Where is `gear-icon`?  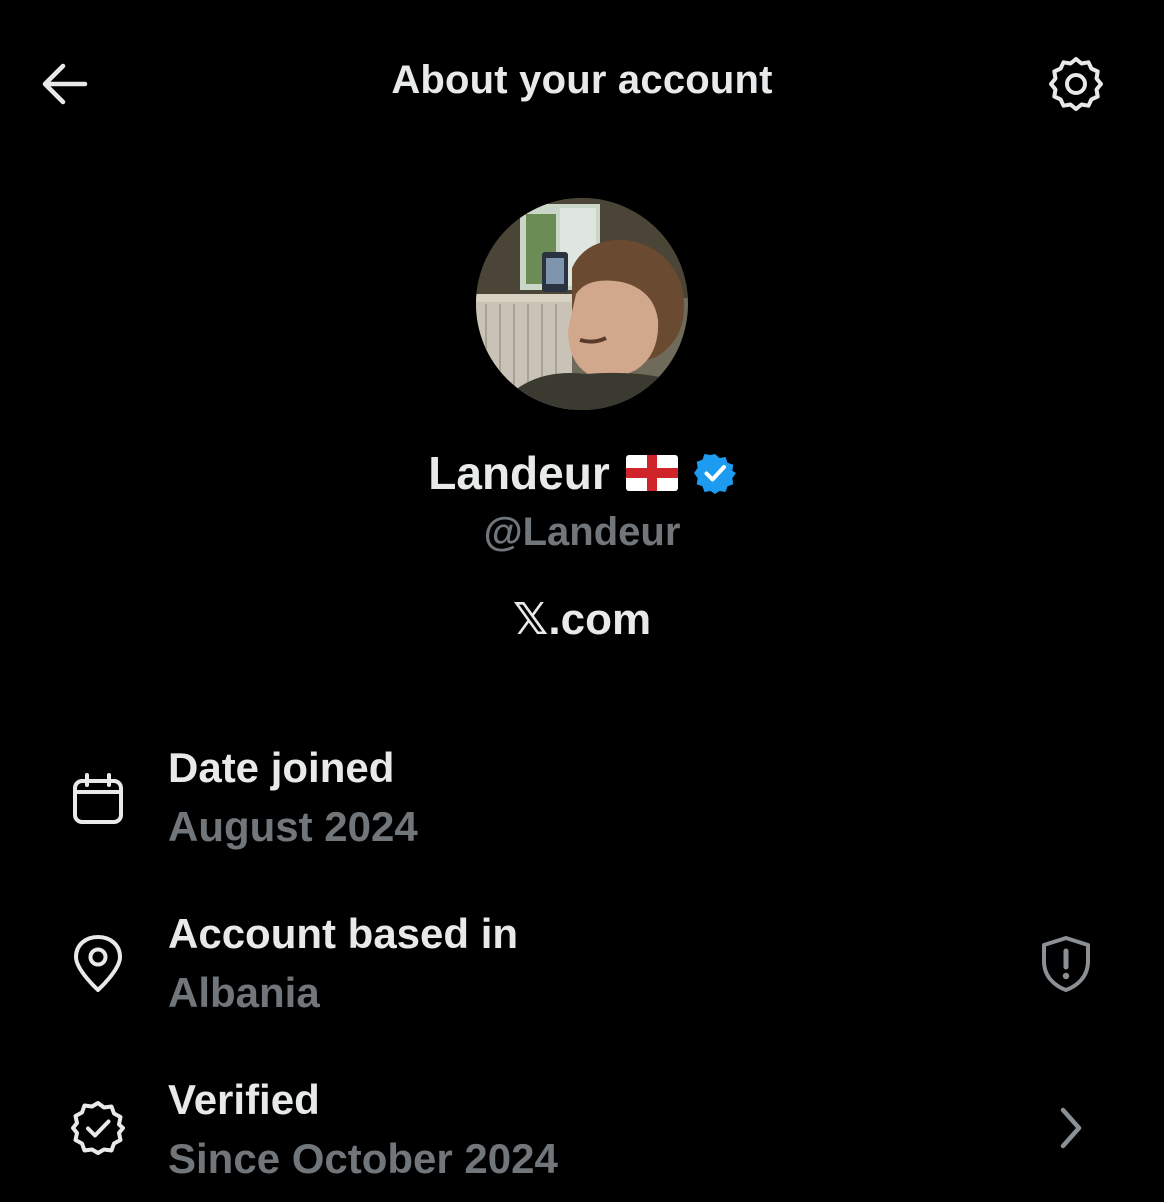
gear-icon is located at coordinates (1076, 84).